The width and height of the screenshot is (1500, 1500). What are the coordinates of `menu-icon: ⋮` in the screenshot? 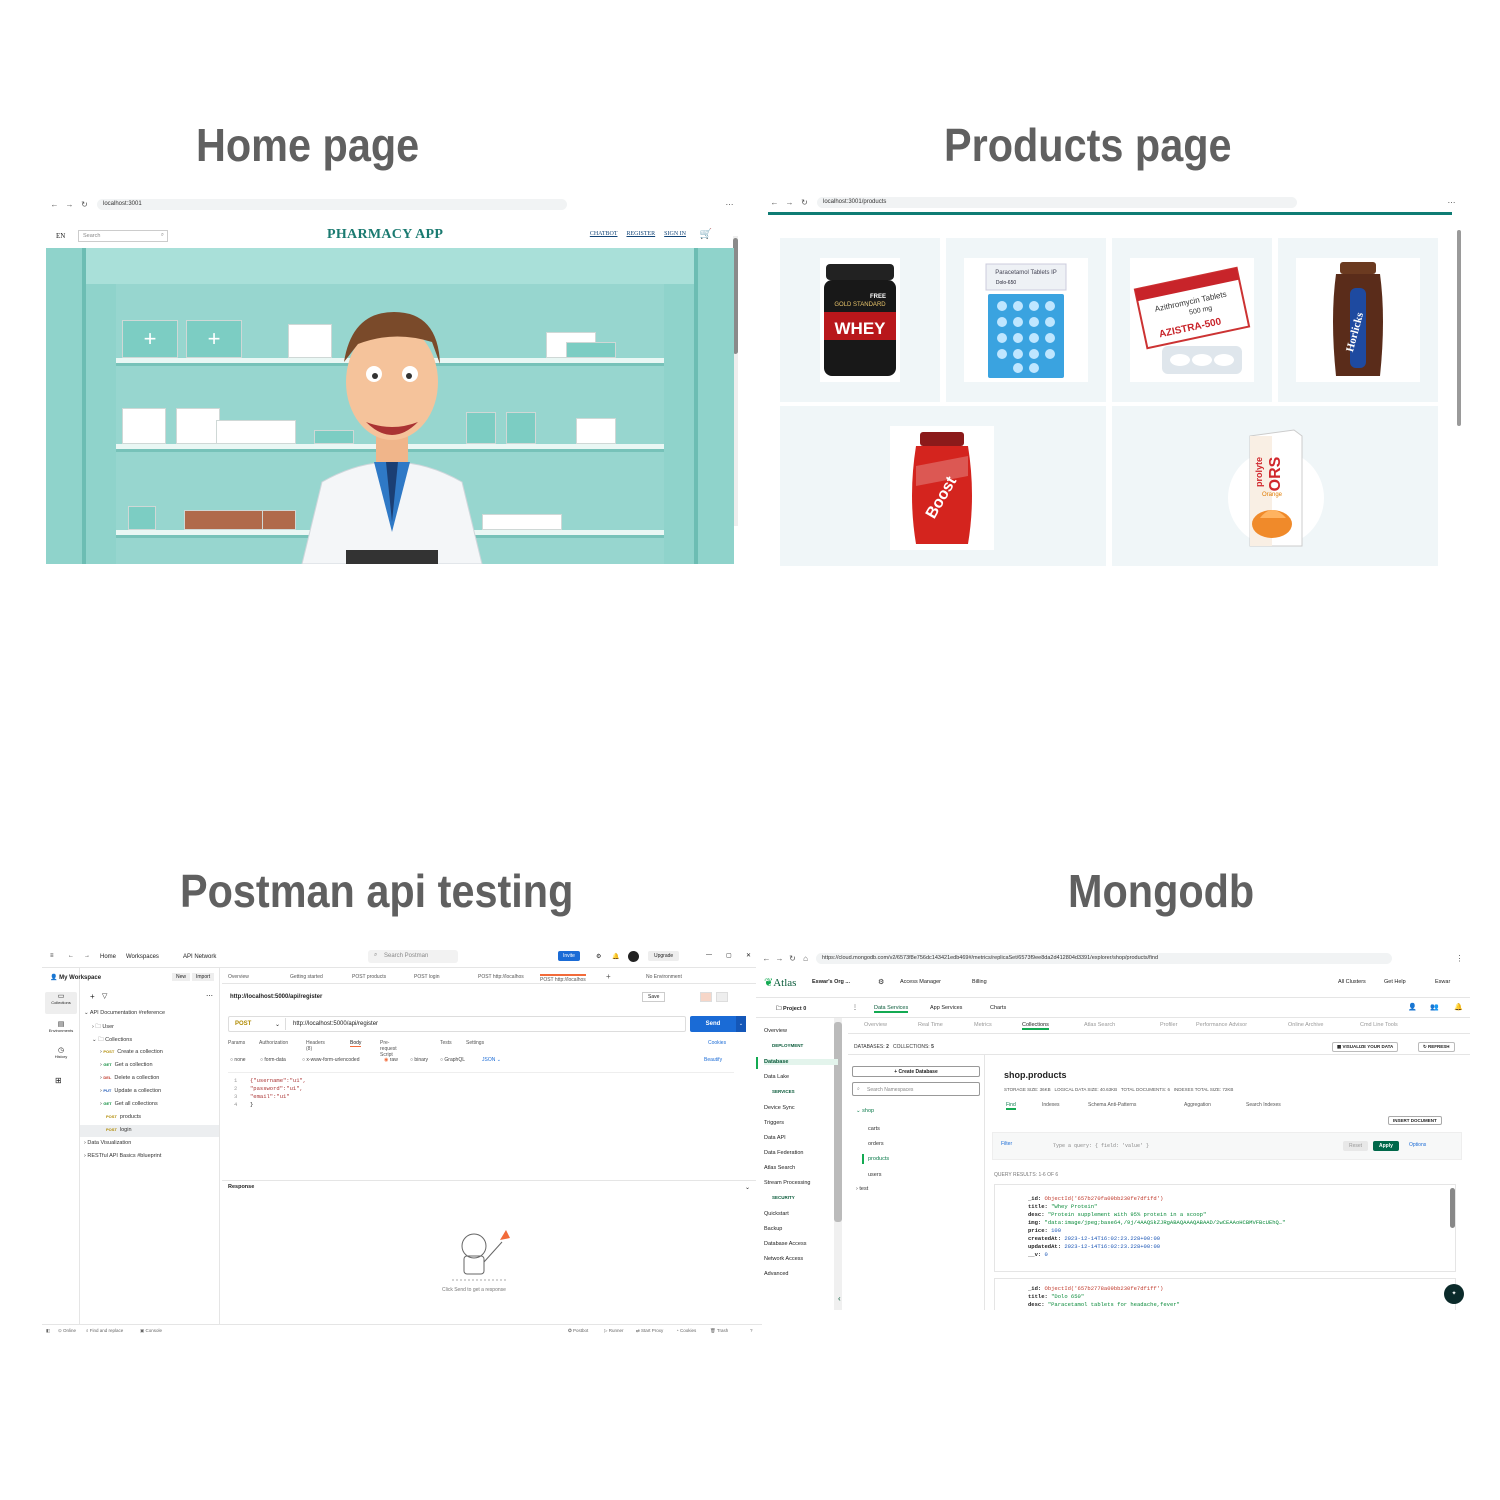 It's located at (1459, 958).